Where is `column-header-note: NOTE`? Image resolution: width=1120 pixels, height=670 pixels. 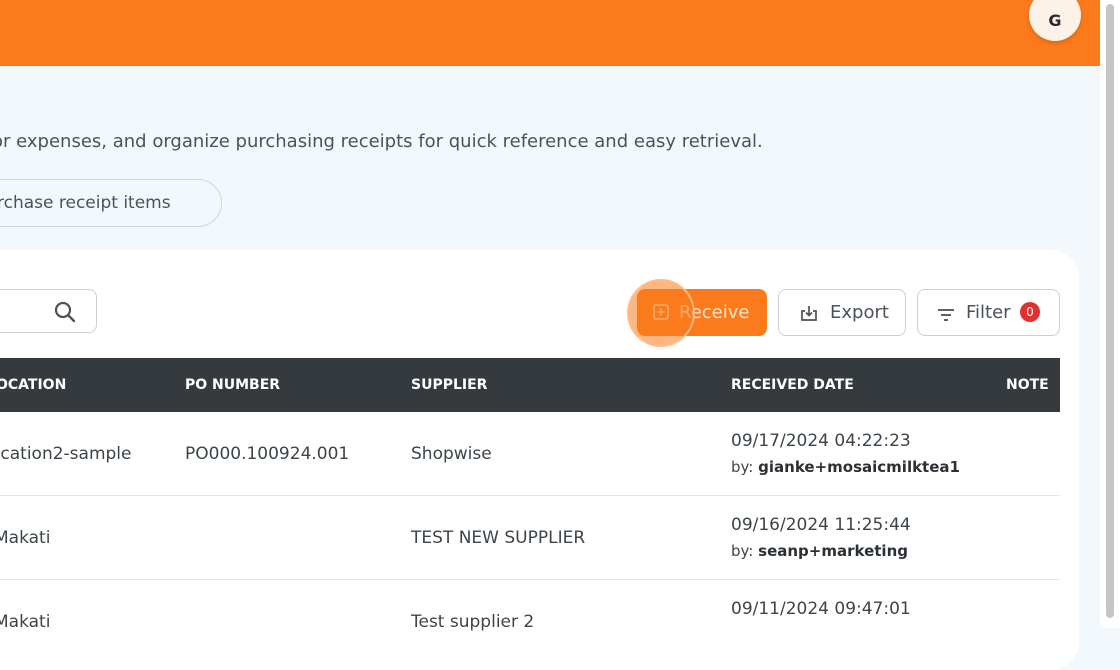 column-header-note: NOTE is located at coordinates (1027, 385).